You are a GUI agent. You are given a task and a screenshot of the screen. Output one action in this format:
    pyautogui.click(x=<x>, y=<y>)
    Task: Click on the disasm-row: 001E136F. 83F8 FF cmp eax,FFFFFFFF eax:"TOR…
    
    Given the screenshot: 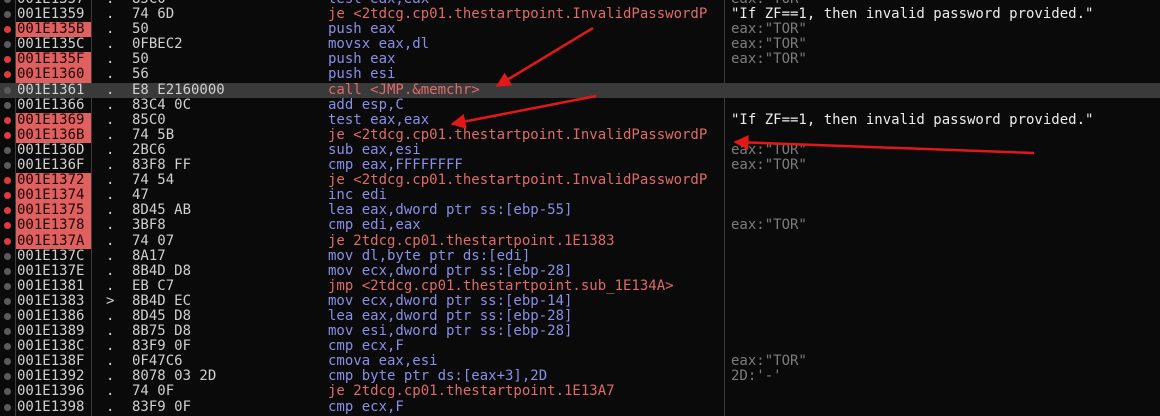 What is the action you would take?
    pyautogui.click(x=580, y=165)
    